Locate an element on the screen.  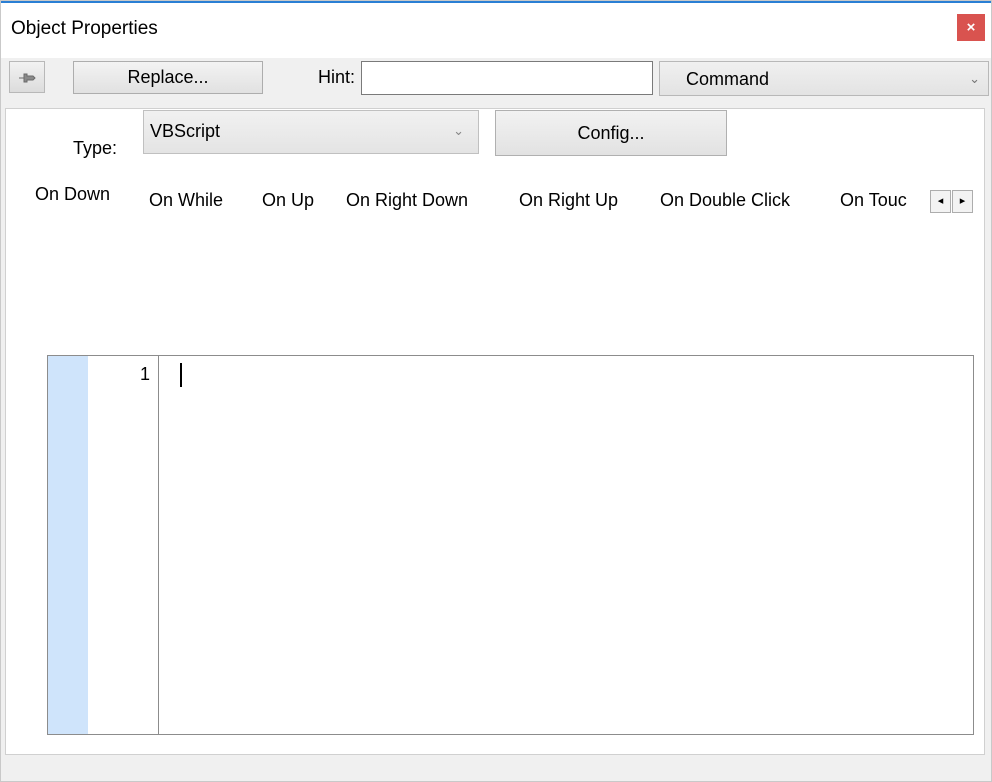
arrow-left-icon: ◂ is located at coordinates (940, 201).